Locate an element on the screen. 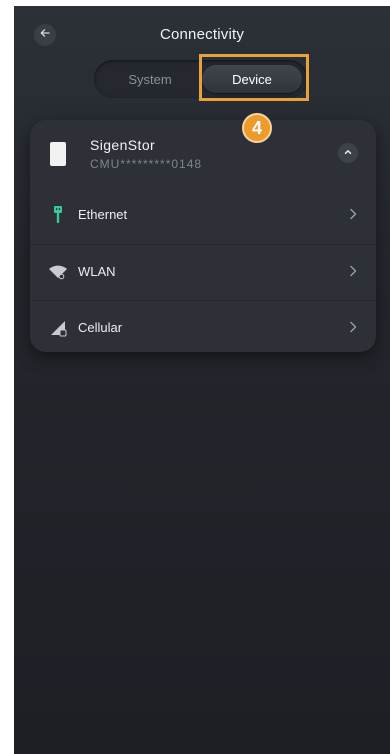 This screenshot has height=754, width=390. connection-row-cellular: Cellular is located at coordinates (203, 326).